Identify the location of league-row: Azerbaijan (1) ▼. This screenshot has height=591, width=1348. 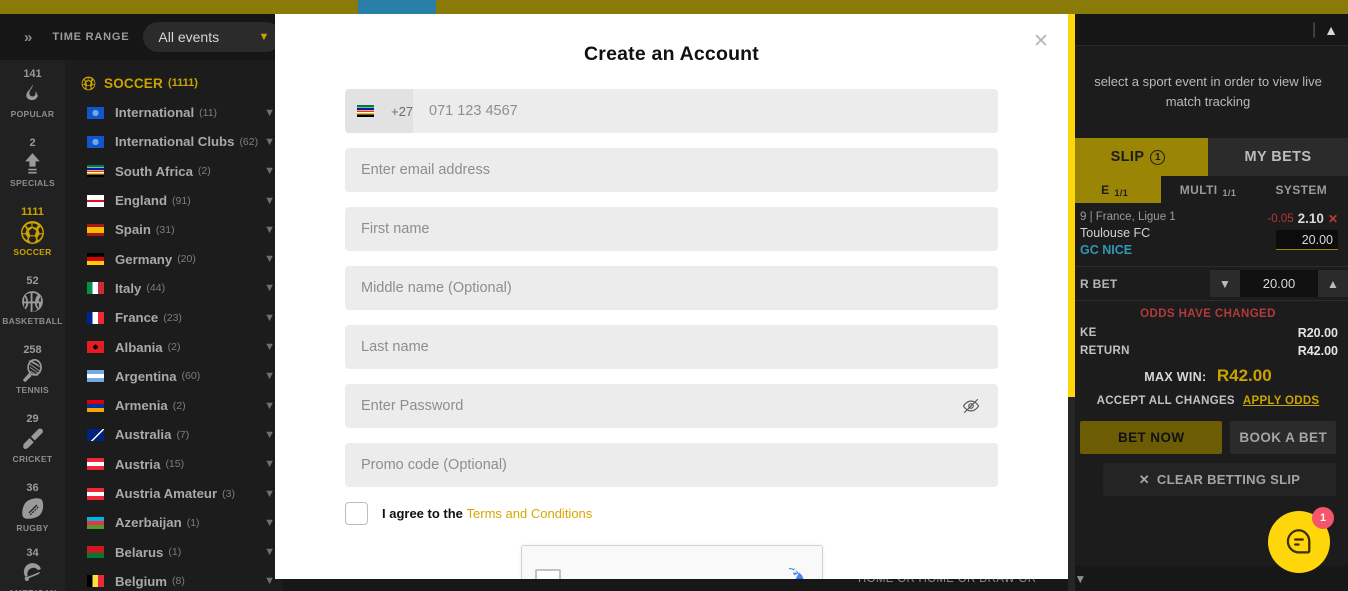
(174, 522).